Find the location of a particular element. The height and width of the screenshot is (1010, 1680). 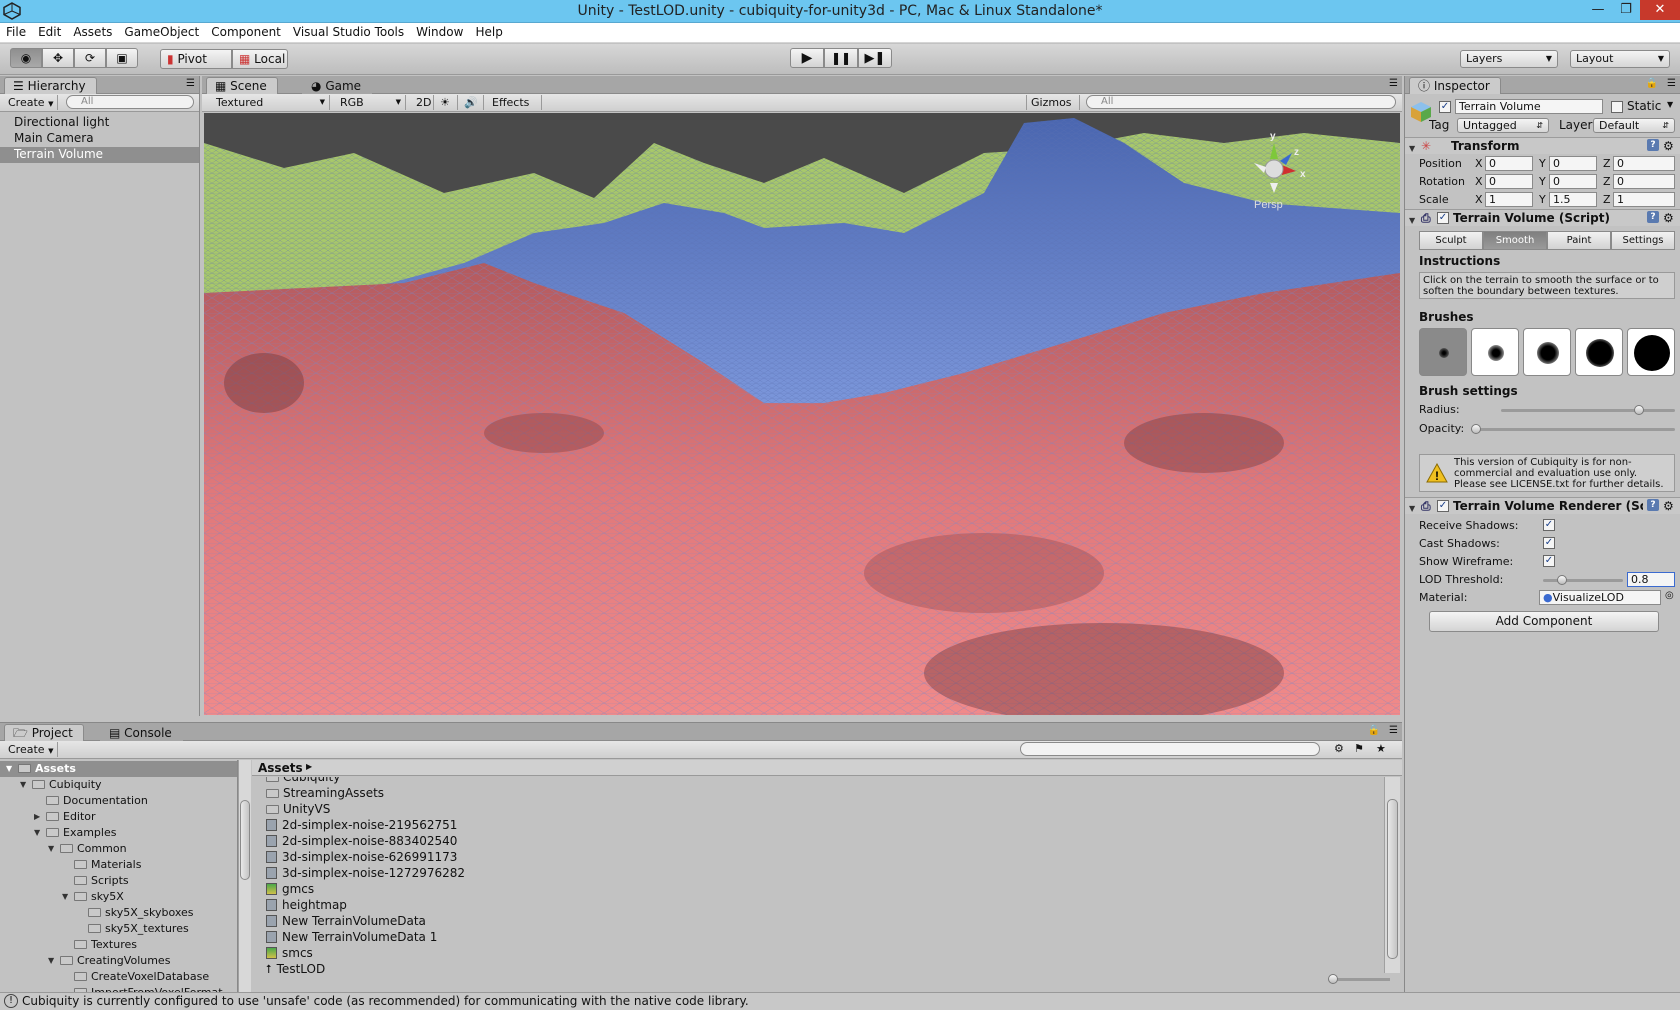

tab-scene: ▦ Scene is located at coordinates (242, 85).